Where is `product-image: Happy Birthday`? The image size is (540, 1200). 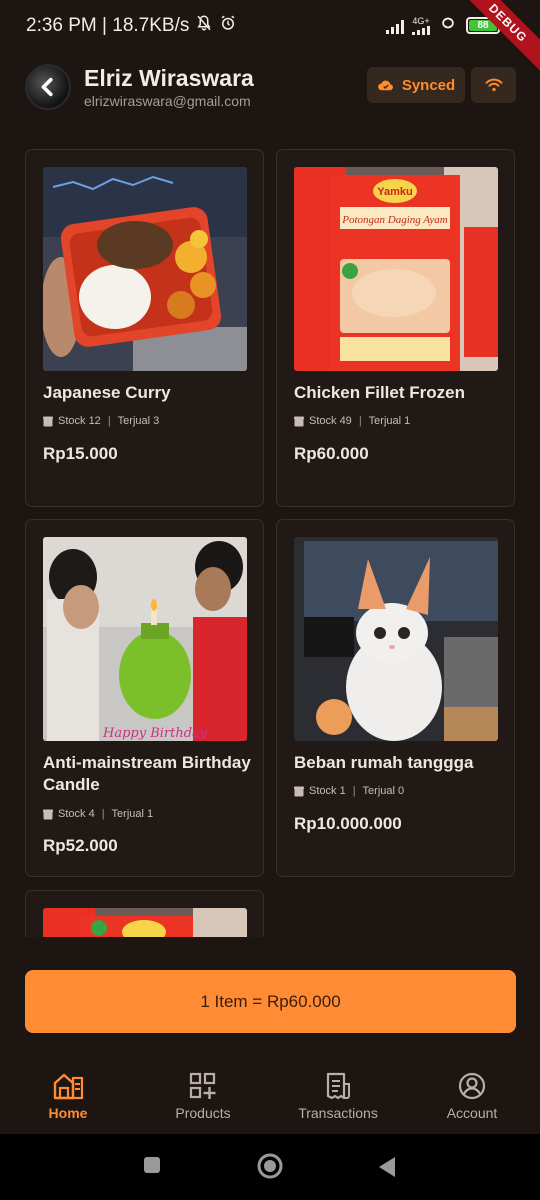
product-image: Happy Birthday is located at coordinates (145, 639).